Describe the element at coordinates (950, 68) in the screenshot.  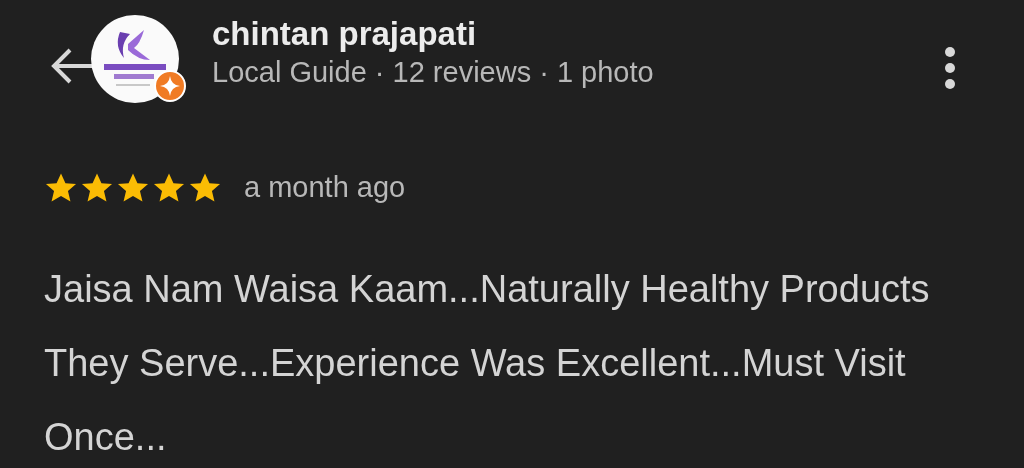
I see `more-options-icon` at that location.